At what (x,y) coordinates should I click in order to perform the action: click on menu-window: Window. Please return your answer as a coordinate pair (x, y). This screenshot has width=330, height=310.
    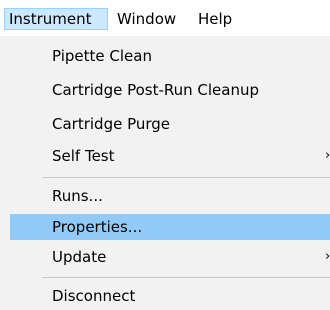
    Looking at the image, I should click on (152, 19).